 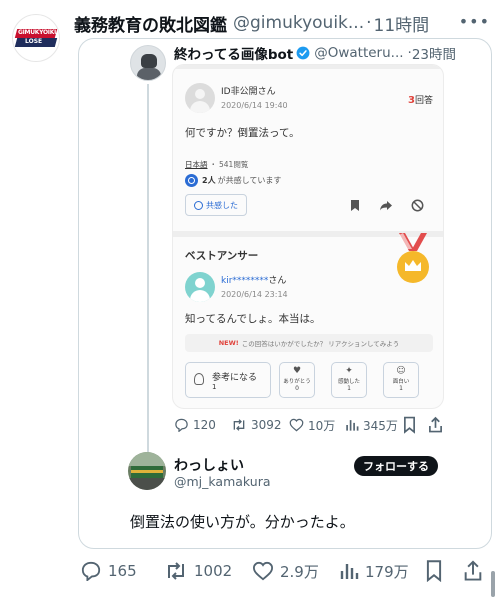 What do you see at coordinates (200, 98) in the screenshot?
I see `question-user-avatar` at bounding box center [200, 98].